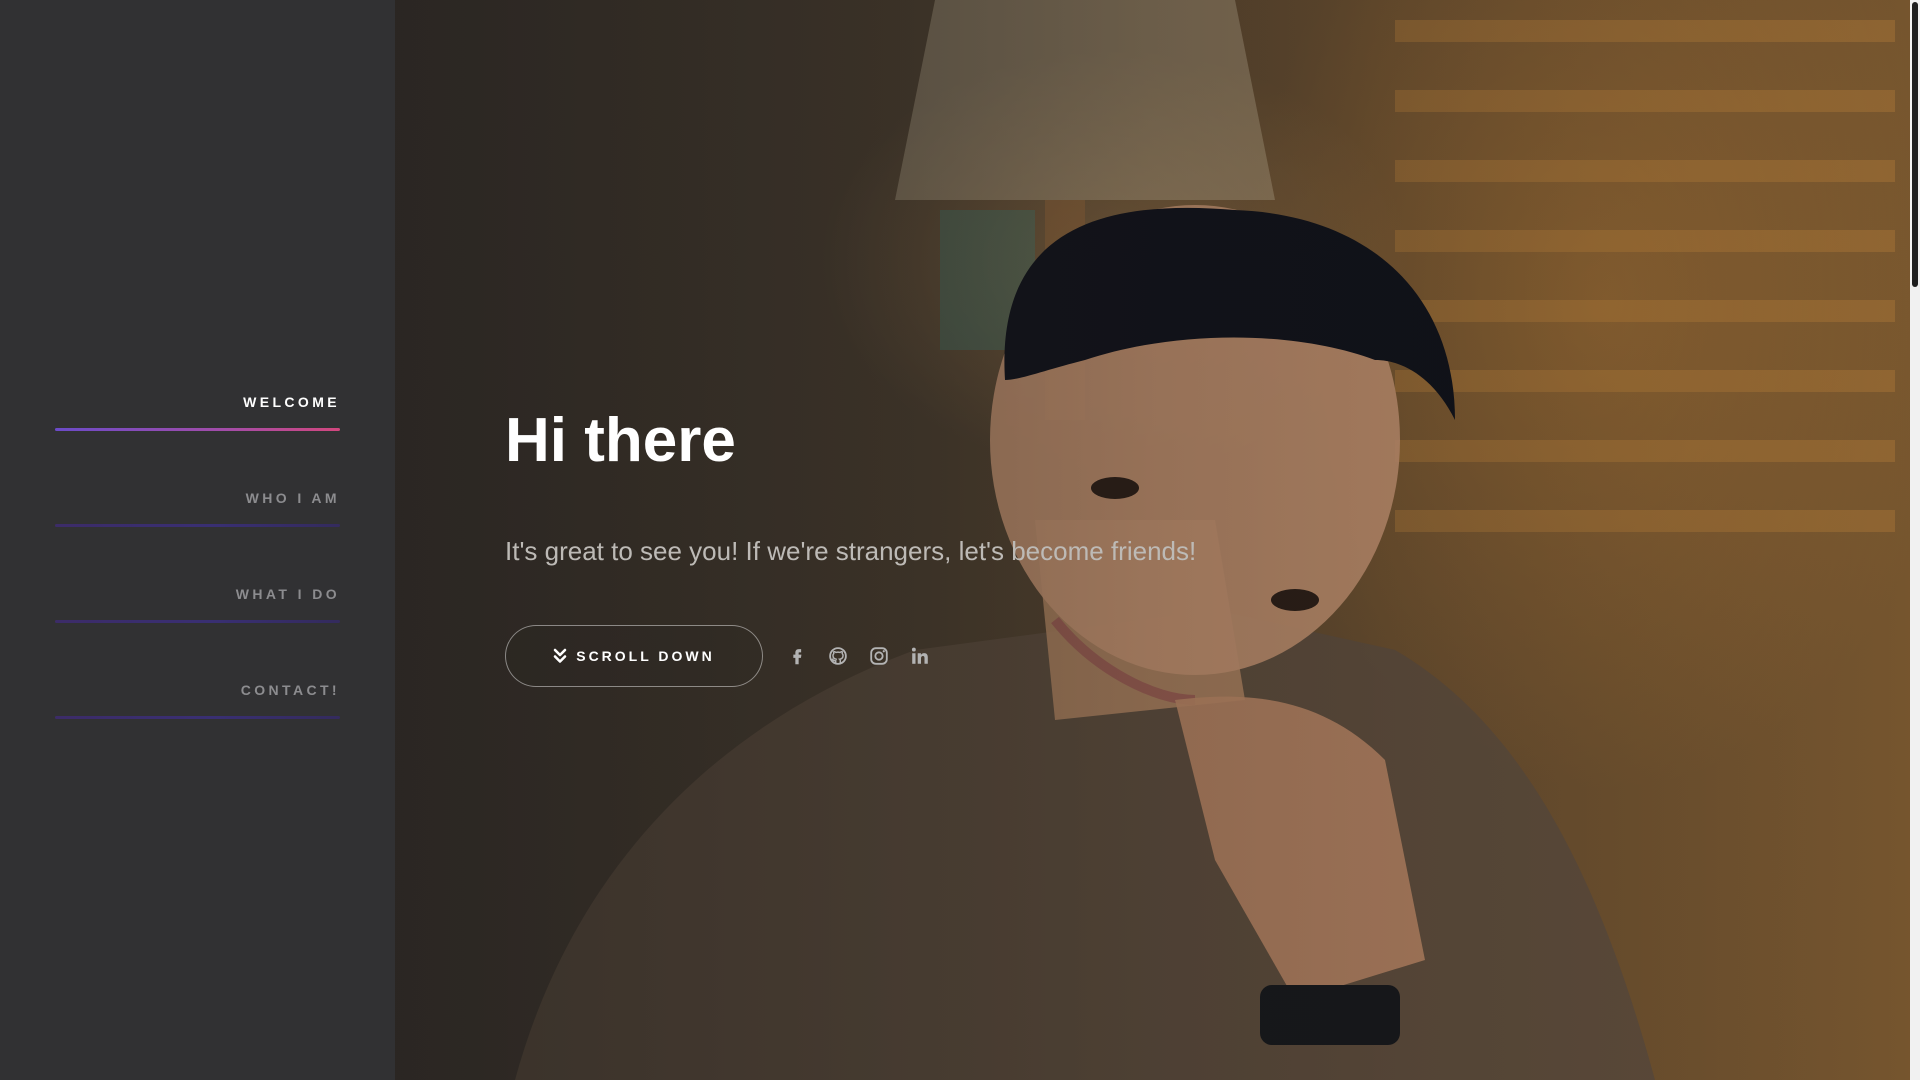 This screenshot has height=1080, width=1920. I want to click on nav-item-label: WHO I AM, so click(292, 498).